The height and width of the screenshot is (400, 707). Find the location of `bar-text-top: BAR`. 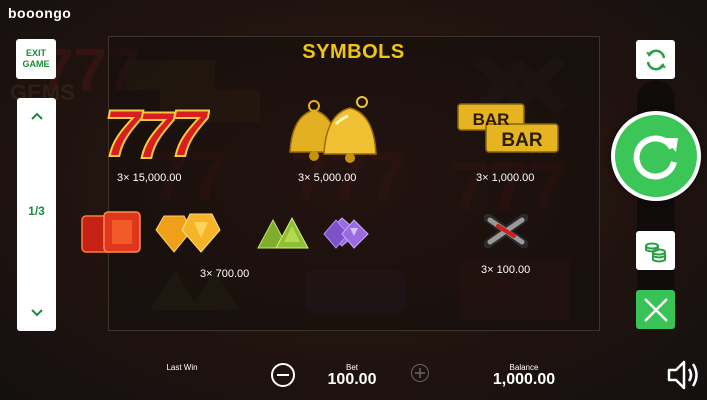

bar-text-top: BAR is located at coordinates (491, 119).